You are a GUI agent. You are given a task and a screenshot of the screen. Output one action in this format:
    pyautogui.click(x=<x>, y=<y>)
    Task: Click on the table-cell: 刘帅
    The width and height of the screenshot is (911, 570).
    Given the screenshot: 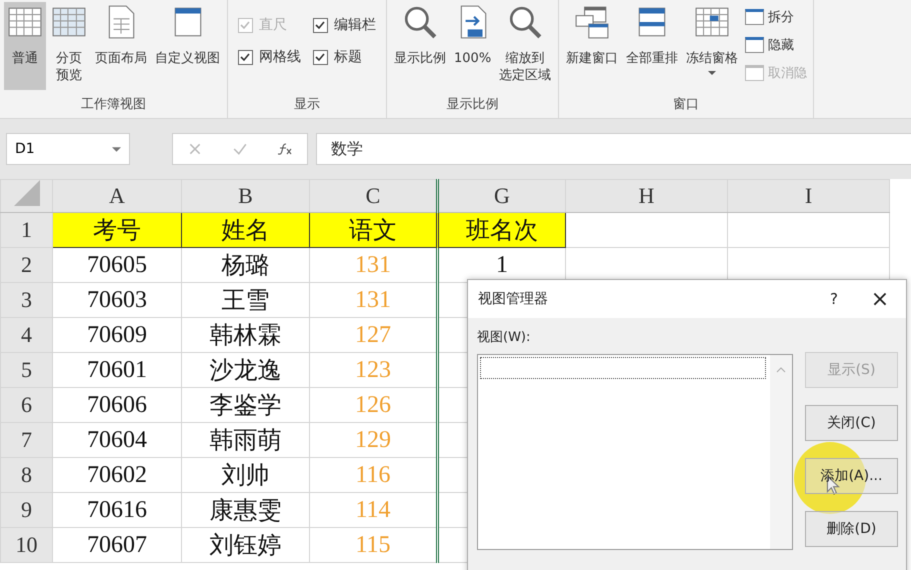 What is the action you would take?
    pyautogui.click(x=246, y=475)
    